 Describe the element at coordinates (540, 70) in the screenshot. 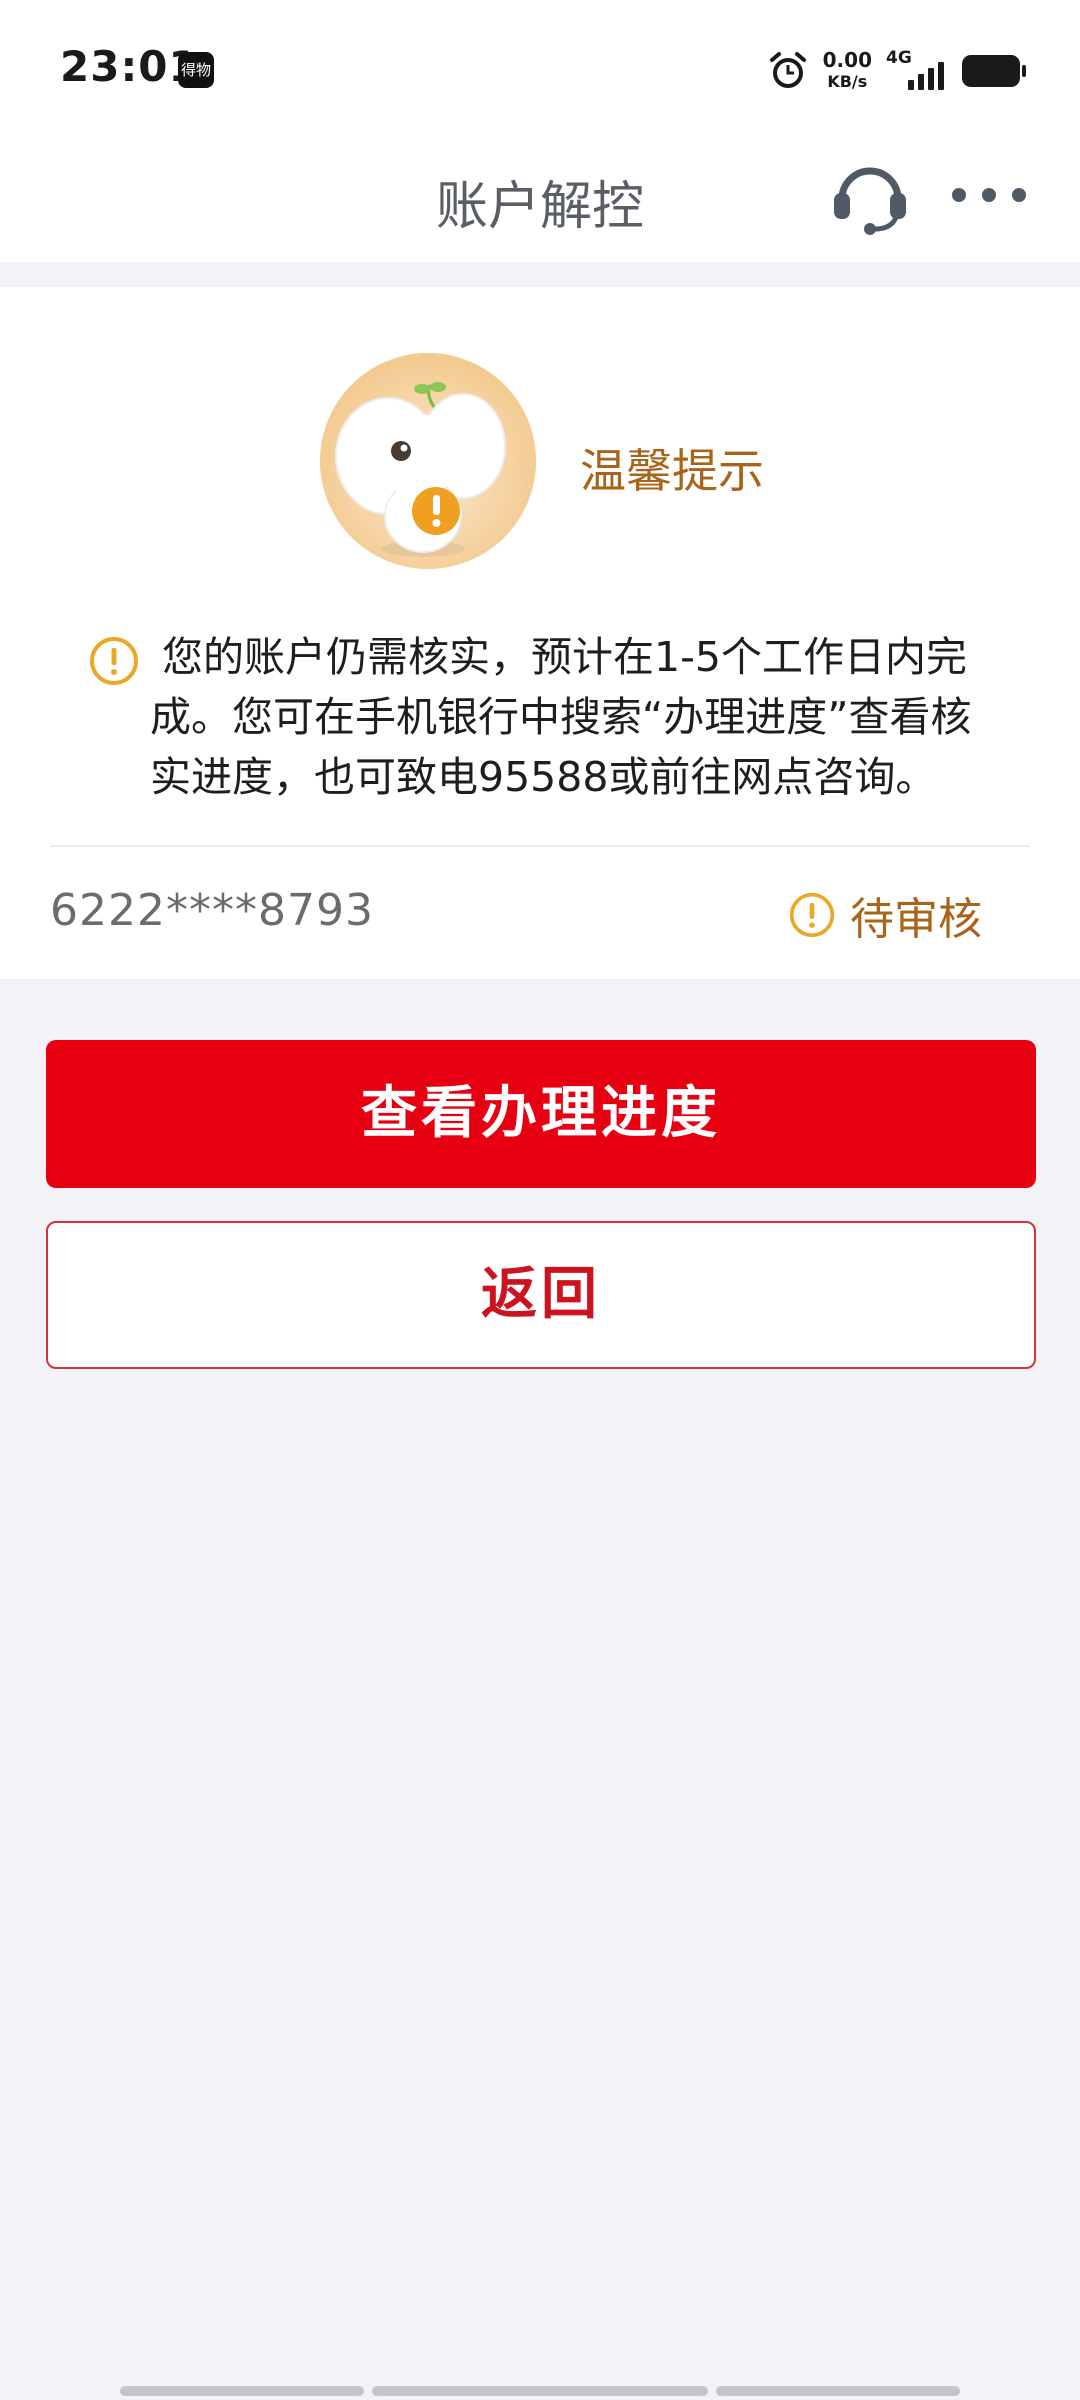

I see `status-bar: 23:01 得物 0.00 KB/s 4G` at that location.